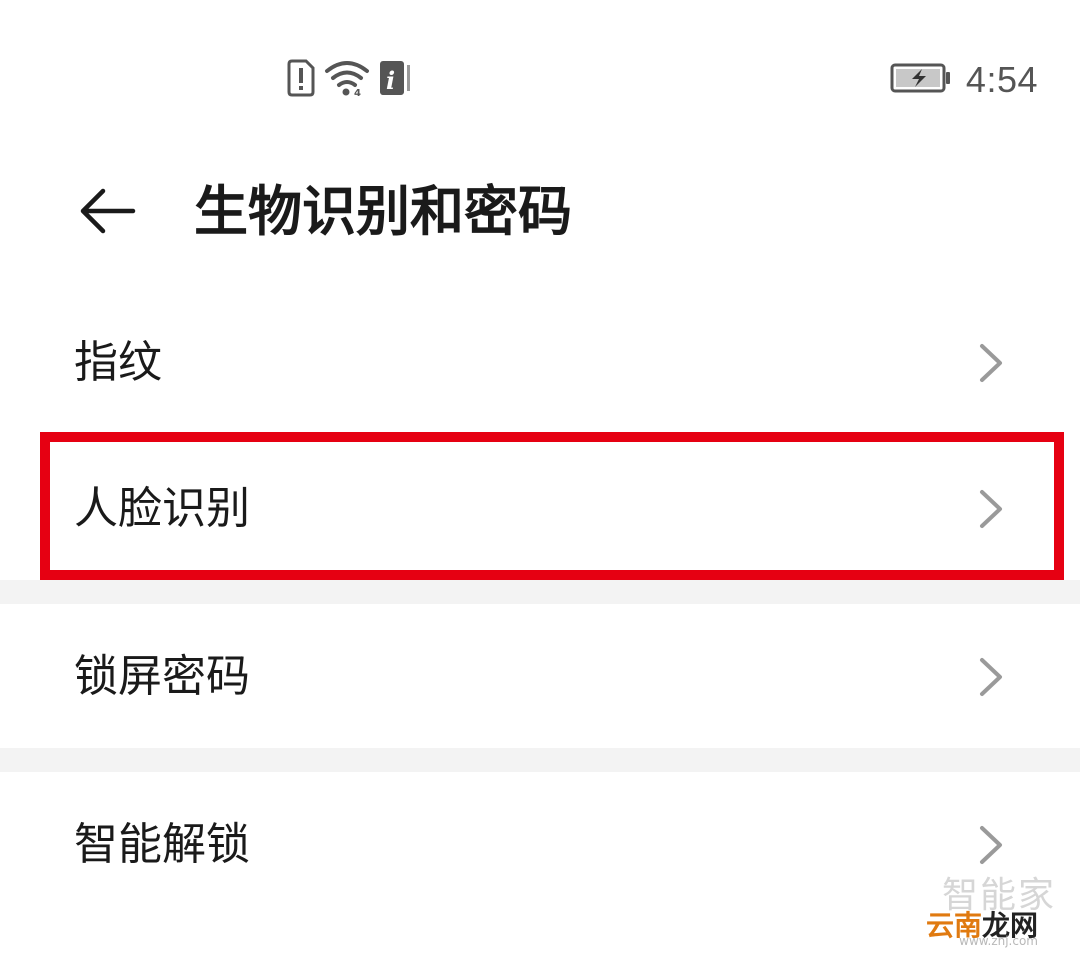  I want to click on status-icons-left: 4 i, so click(349, 80).